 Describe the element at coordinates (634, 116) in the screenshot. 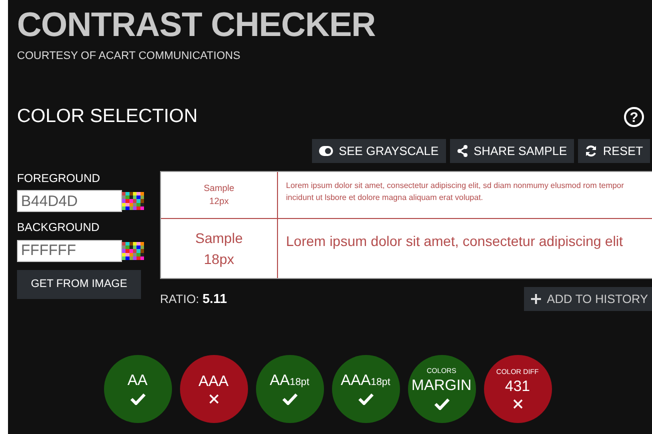

I see `help-icon: ?` at that location.